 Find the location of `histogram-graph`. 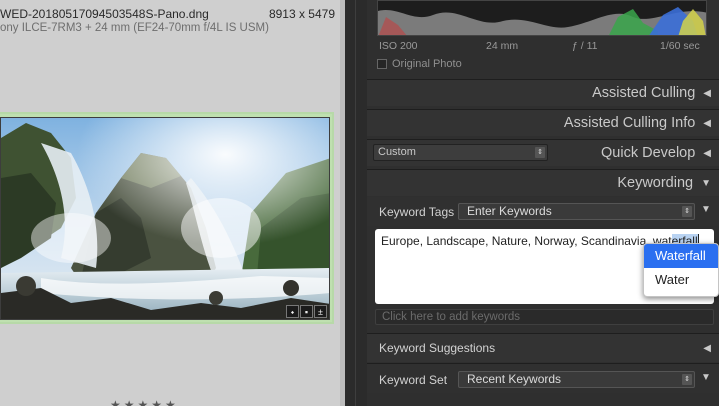

histogram-graph is located at coordinates (542, 18).